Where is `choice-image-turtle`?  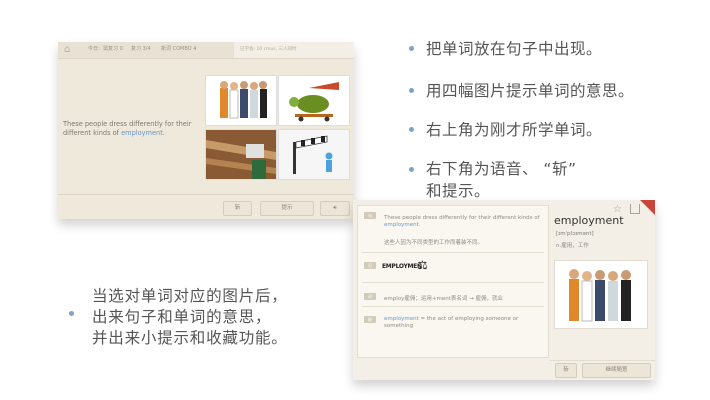 choice-image-turtle is located at coordinates (314, 100).